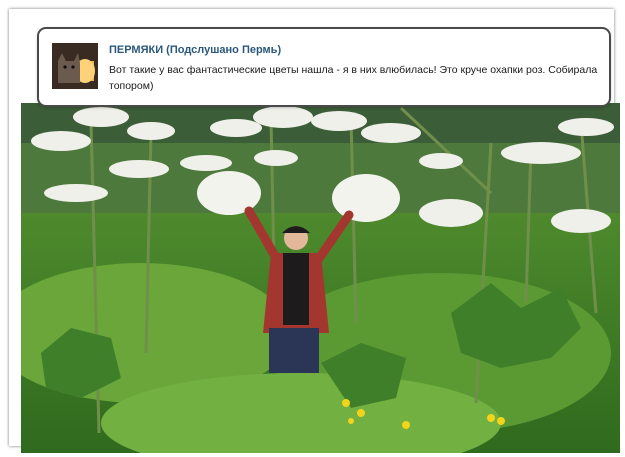 The image size is (625, 457). What do you see at coordinates (195, 50) in the screenshot?
I see `post-author-link: ПЕРМЯКИ (Подслушано Пермь)` at bounding box center [195, 50].